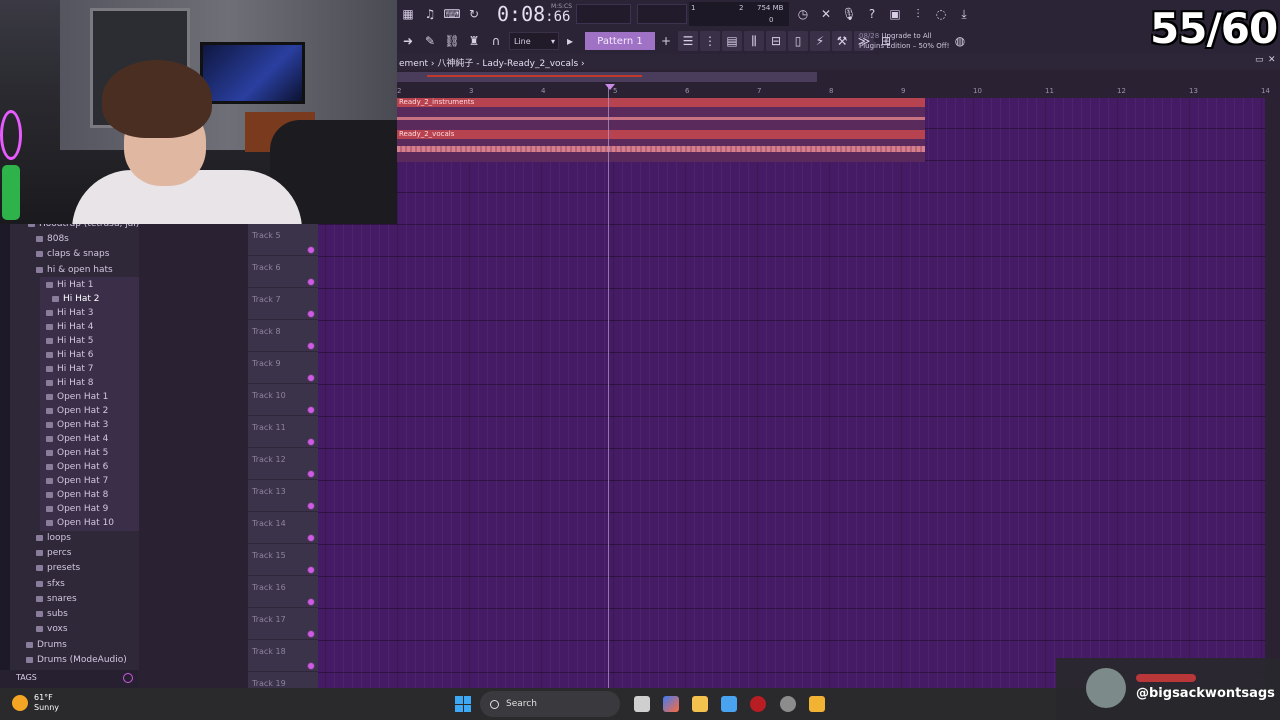 This screenshot has height=720, width=1280. What do you see at coordinates (74, 270) in the screenshot?
I see `browser-folder-item: hi & open hats` at bounding box center [74, 270].